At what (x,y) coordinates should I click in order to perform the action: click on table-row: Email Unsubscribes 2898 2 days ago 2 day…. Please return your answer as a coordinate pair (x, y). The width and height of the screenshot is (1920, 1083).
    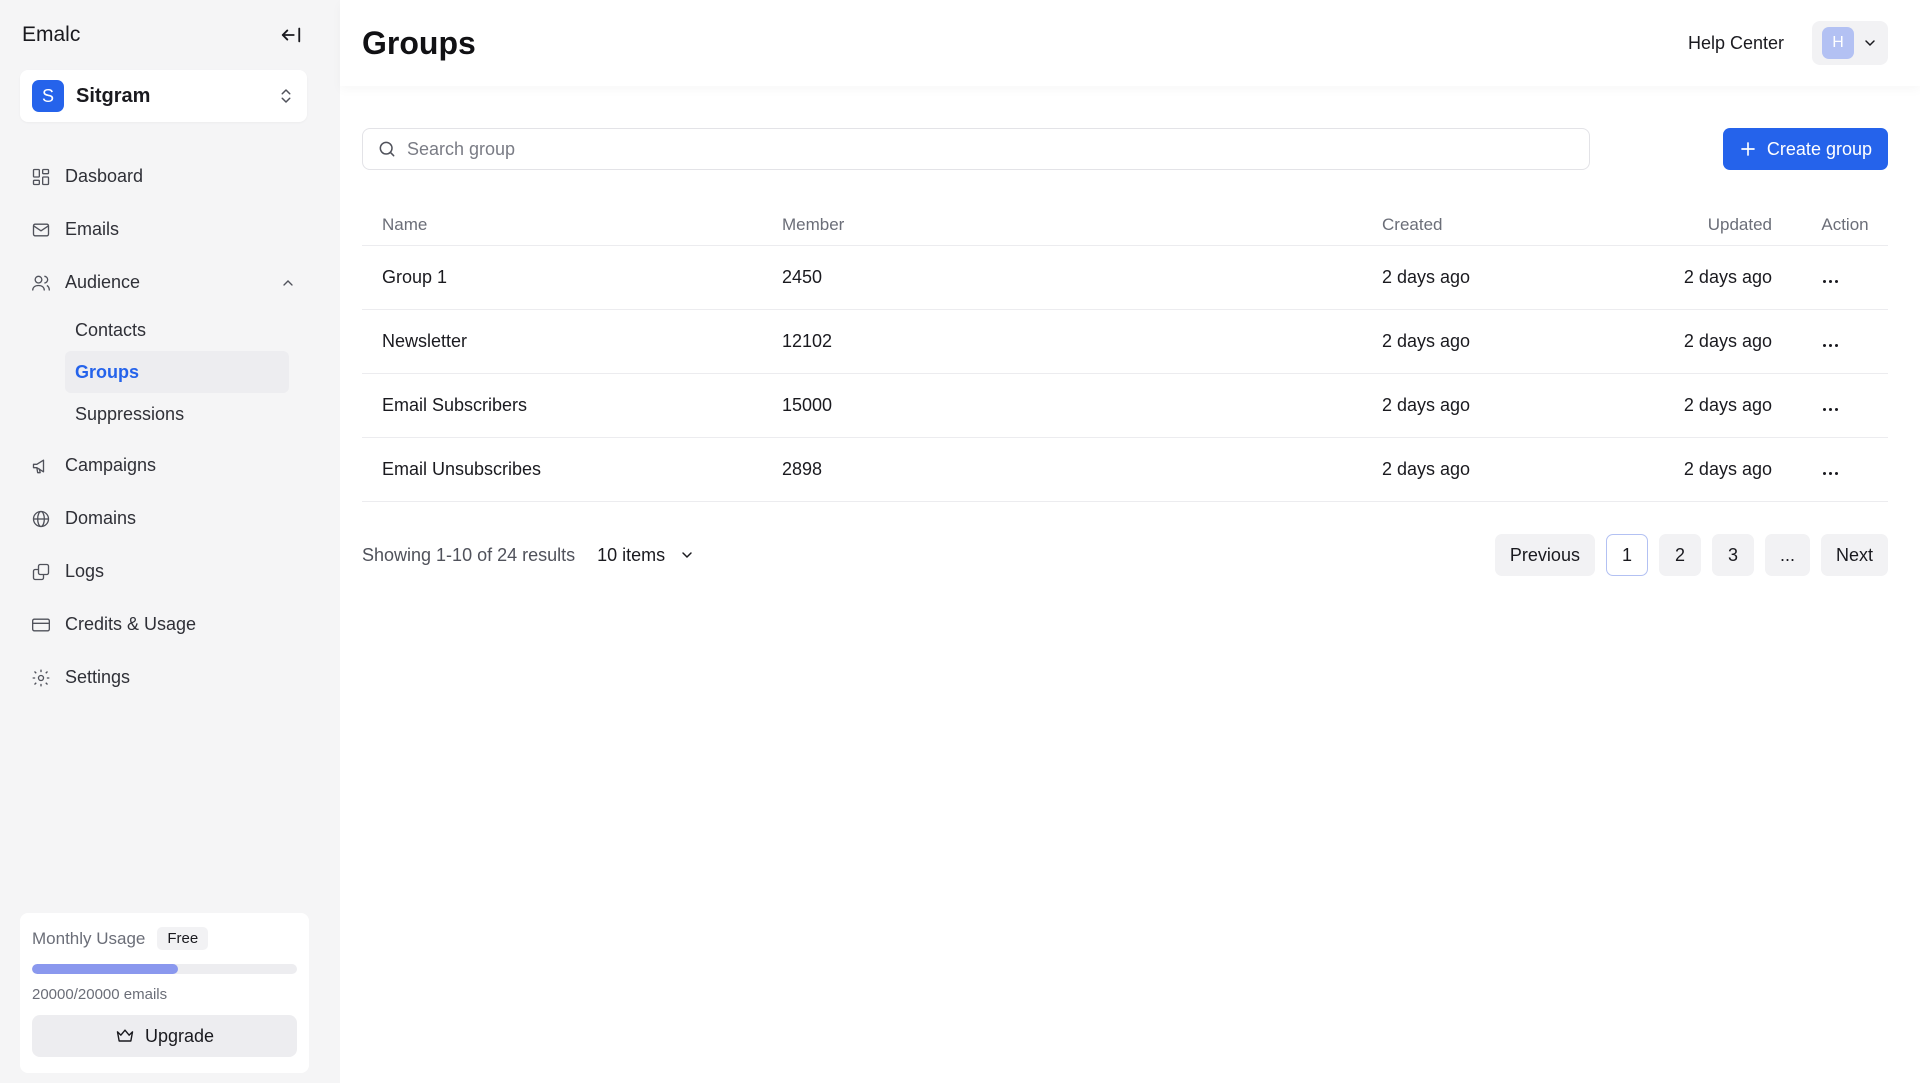
    Looking at the image, I should click on (1125, 470).